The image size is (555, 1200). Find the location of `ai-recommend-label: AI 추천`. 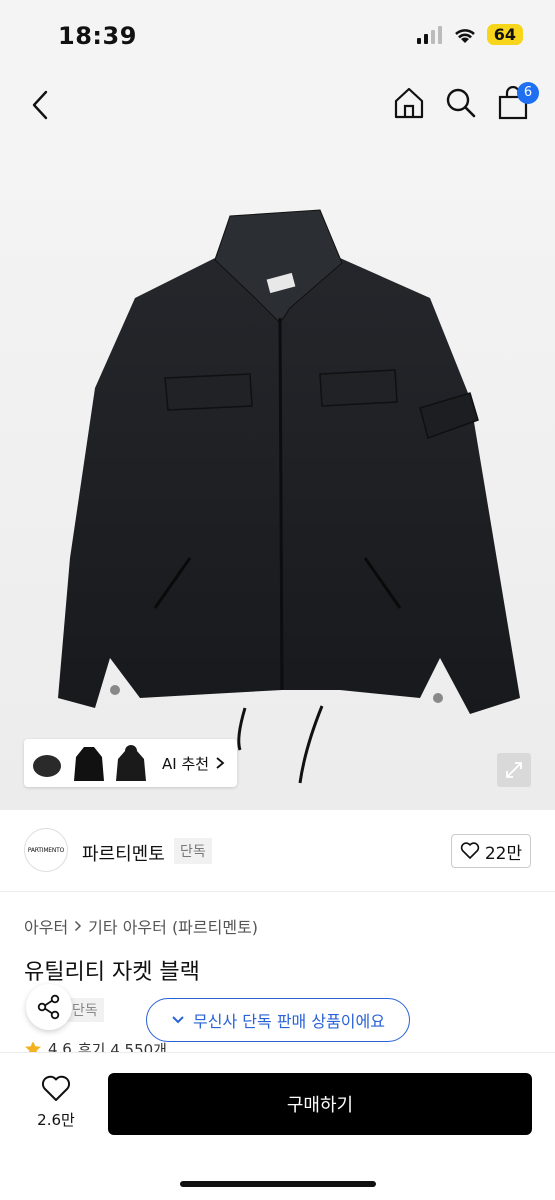

ai-recommend-label: AI 추천 is located at coordinates (186, 763).